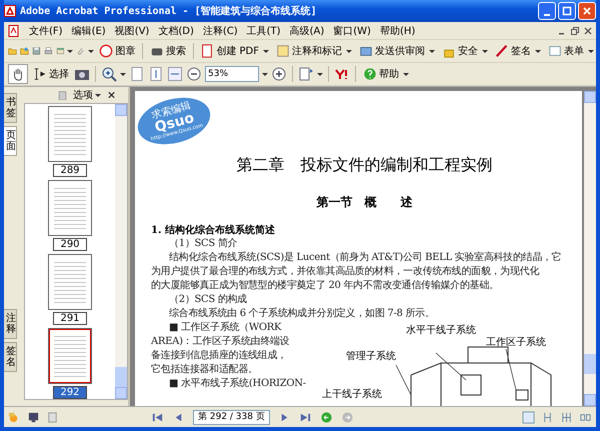 This screenshot has width=600, height=431. What do you see at coordinates (204, 370) in the screenshot?
I see `text-line: 它包括连接器和适配器。` at bounding box center [204, 370].